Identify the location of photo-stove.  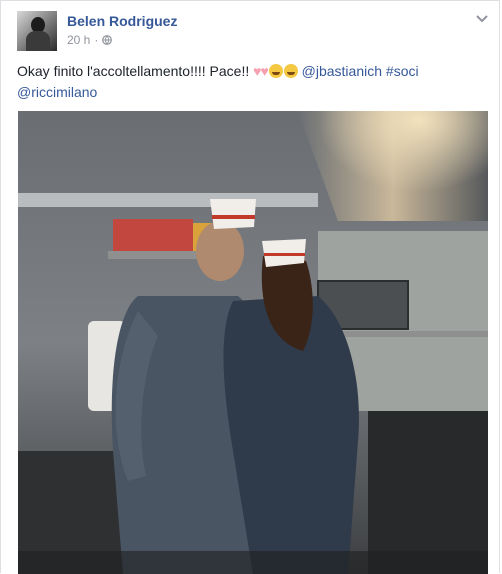
(428, 492).